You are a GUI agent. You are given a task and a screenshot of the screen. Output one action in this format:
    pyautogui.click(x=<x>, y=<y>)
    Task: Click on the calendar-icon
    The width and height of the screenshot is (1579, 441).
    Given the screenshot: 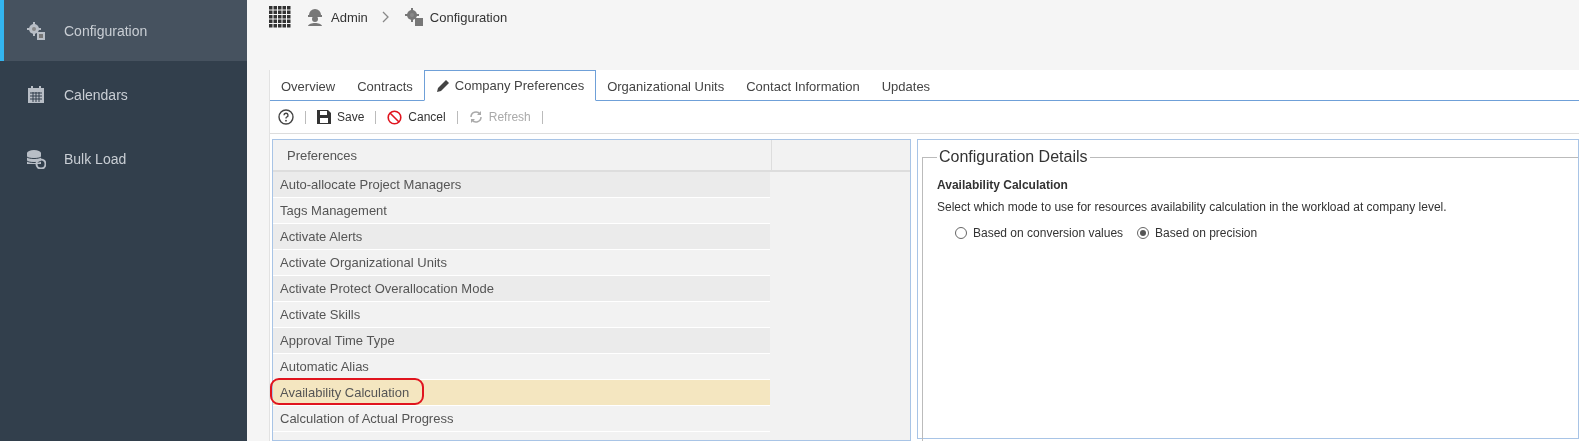 What is the action you would take?
    pyautogui.click(x=36, y=94)
    